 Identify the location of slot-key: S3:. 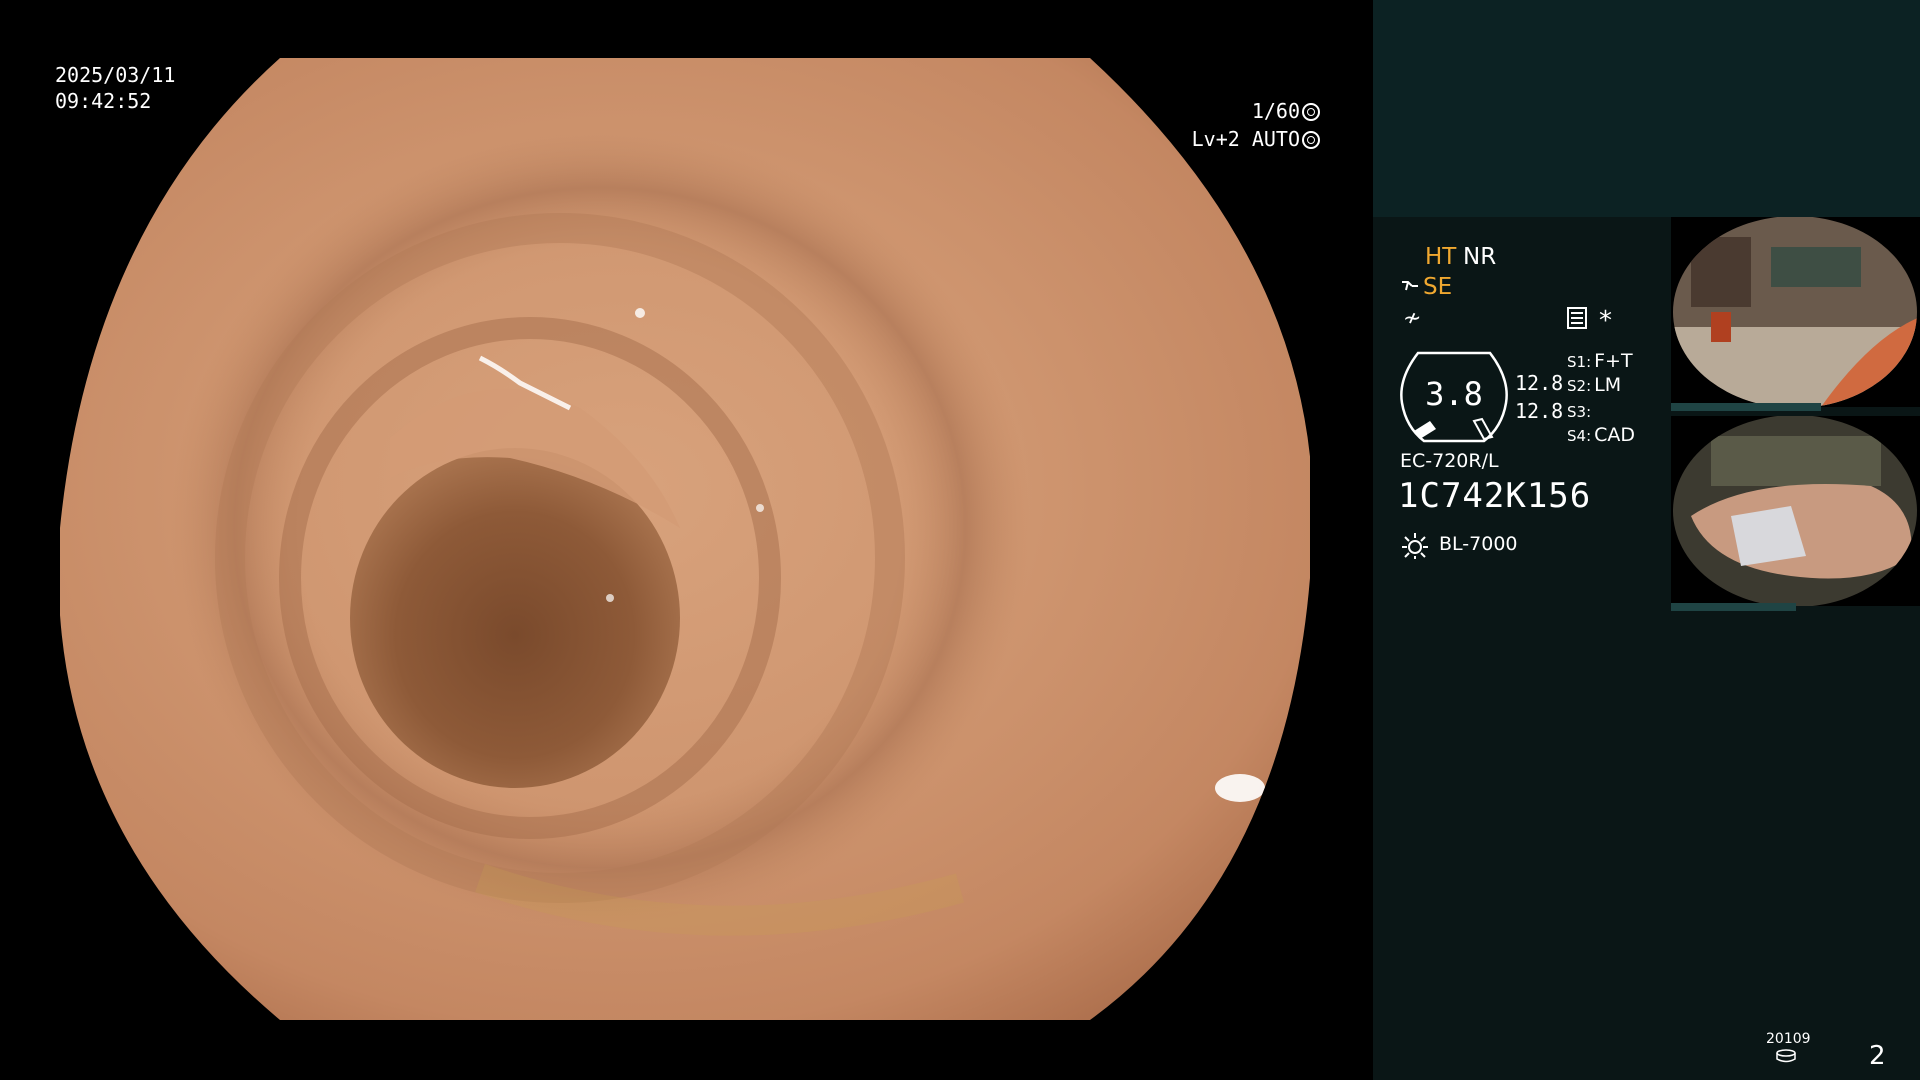
(1579, 412).